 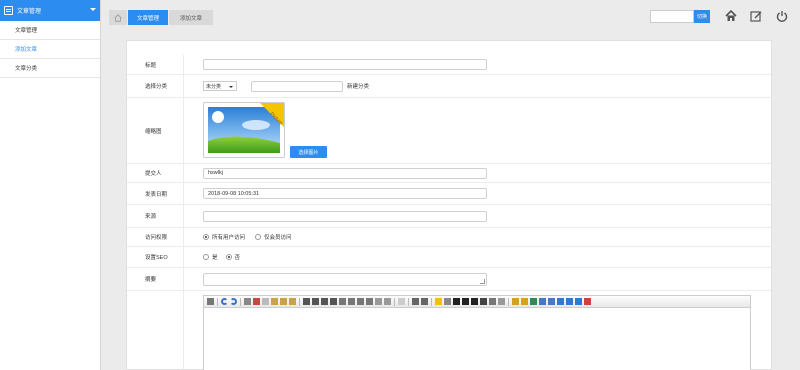 What do you see at coordinates (524, 301) in the screenshot?
I see `flash-icon` at bounding box center [524, 301].